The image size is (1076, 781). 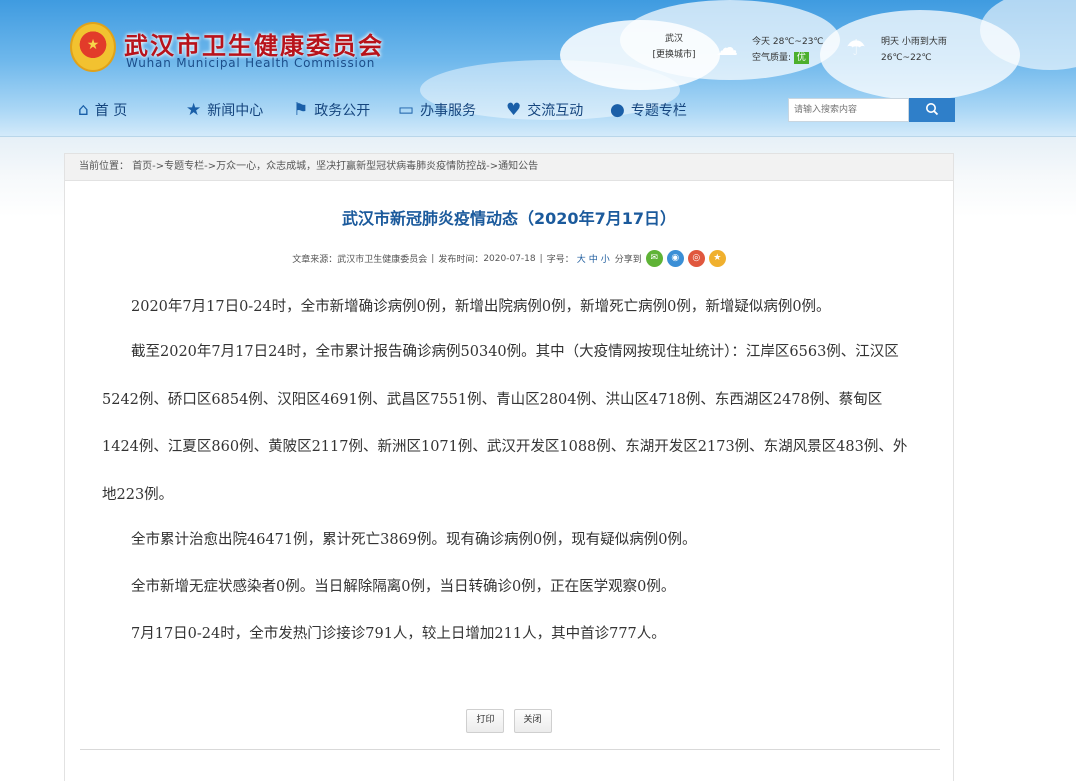 I want to click on date-label: 发布时间：, so click(x=461, y=260).